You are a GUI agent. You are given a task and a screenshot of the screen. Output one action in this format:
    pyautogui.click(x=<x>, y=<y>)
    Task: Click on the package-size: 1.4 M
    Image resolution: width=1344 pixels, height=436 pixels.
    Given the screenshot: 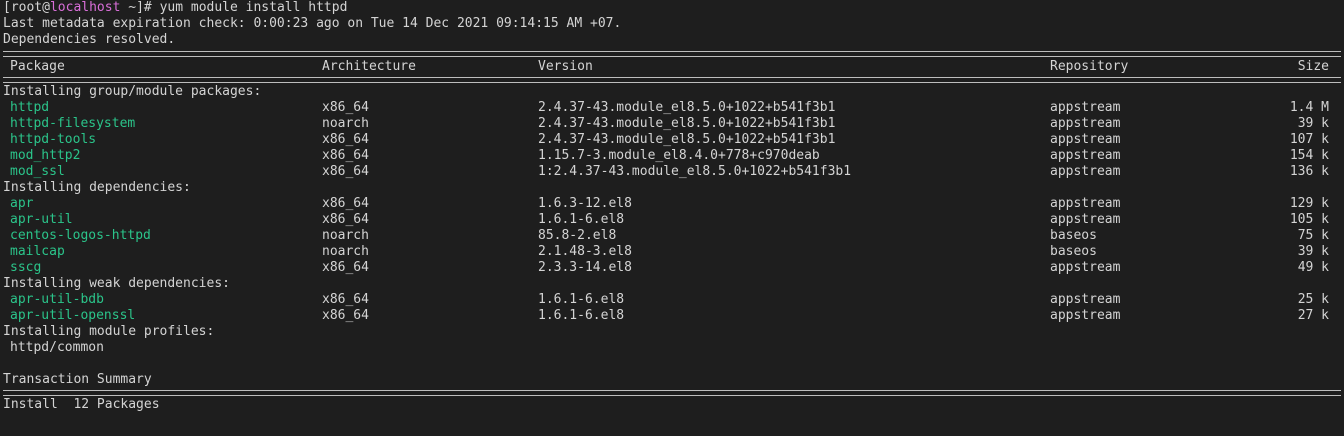 What is the action you would take?
    pyautogui.click(x=1309, y=107)
    